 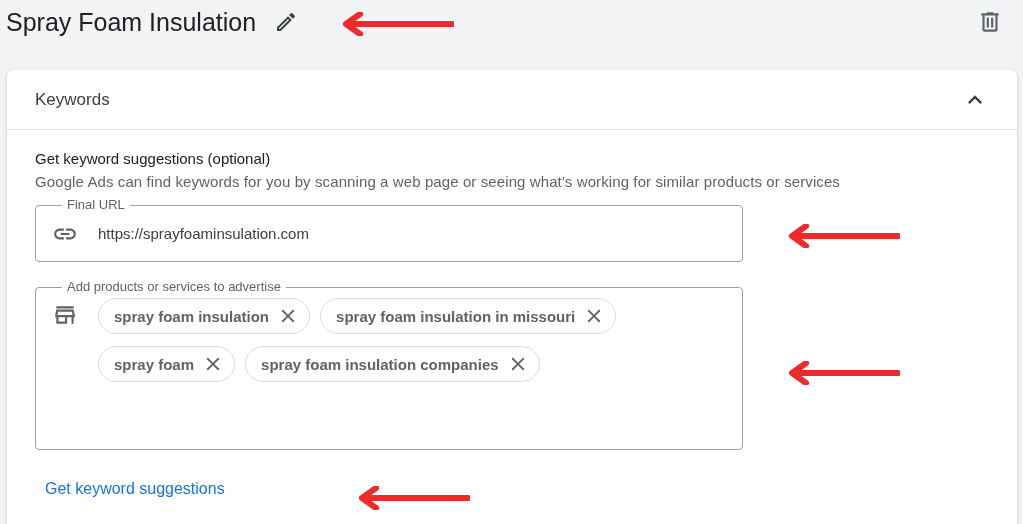 I want to click on suggestions-link: Get keyword suggestions, so click(x=135, y=489).